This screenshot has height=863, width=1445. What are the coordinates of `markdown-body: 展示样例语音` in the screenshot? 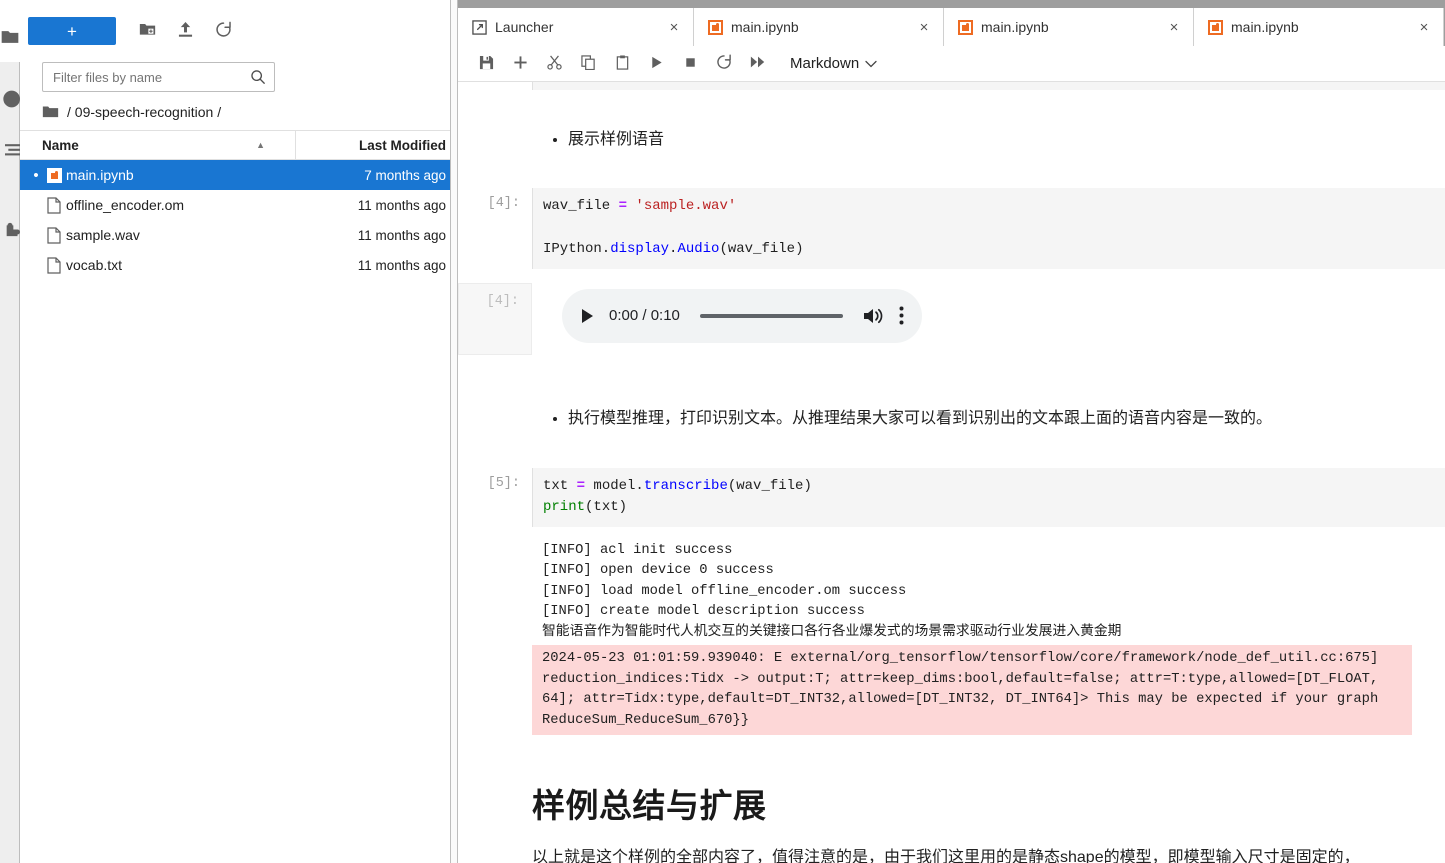 It's located at (988, 140).